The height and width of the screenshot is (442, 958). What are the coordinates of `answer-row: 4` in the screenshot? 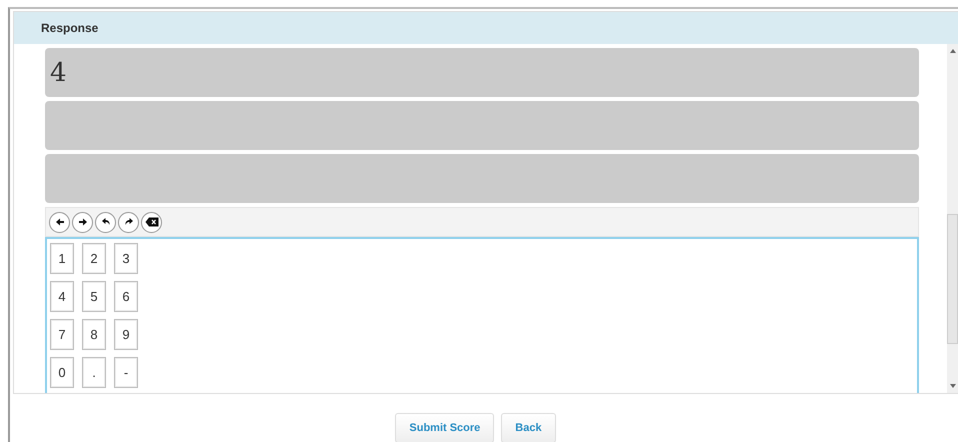 It's located at (482, 72).